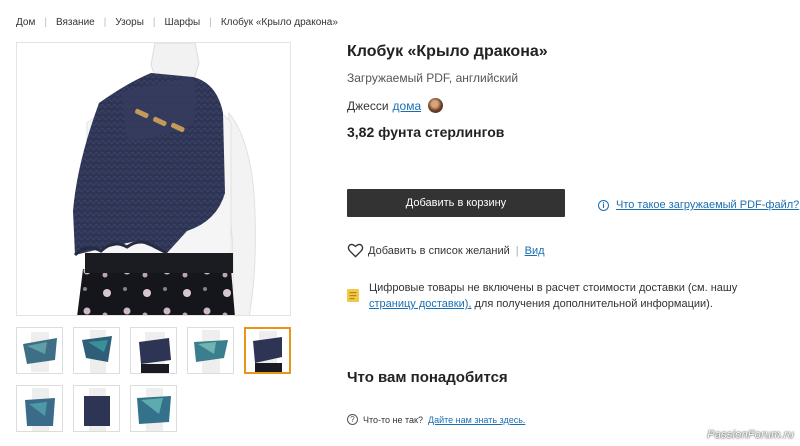 Image resolution: width=800 pixels, height=446 pixels. Describe the element at coordinates (25, 22) in the screenshot. I see `breadcrumb-item-home: Дом` at that location.